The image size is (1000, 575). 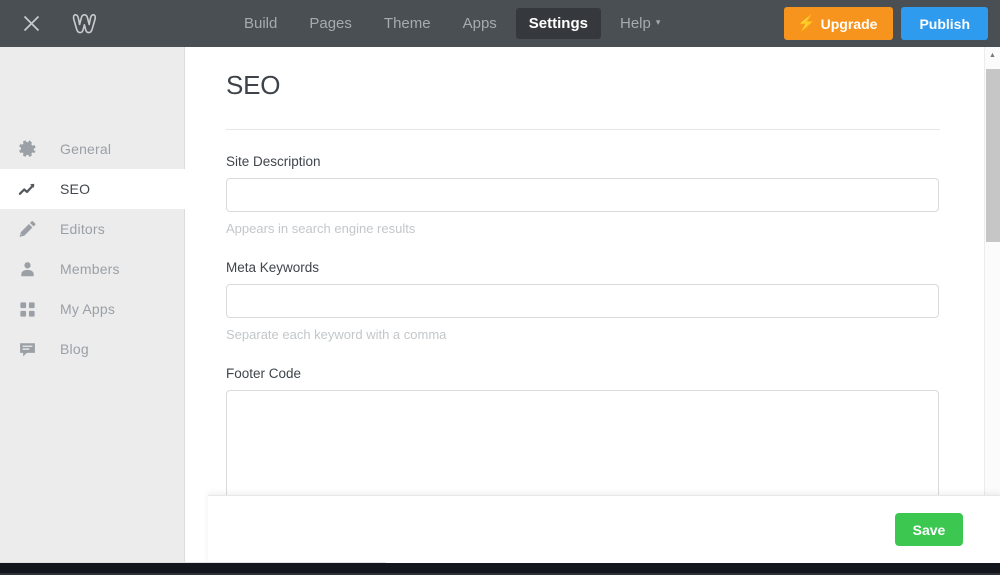 What do you see at coordinates (273, 161) in the screenshot?
I see `field-label: Site Description` at bounding box center [273, 161].